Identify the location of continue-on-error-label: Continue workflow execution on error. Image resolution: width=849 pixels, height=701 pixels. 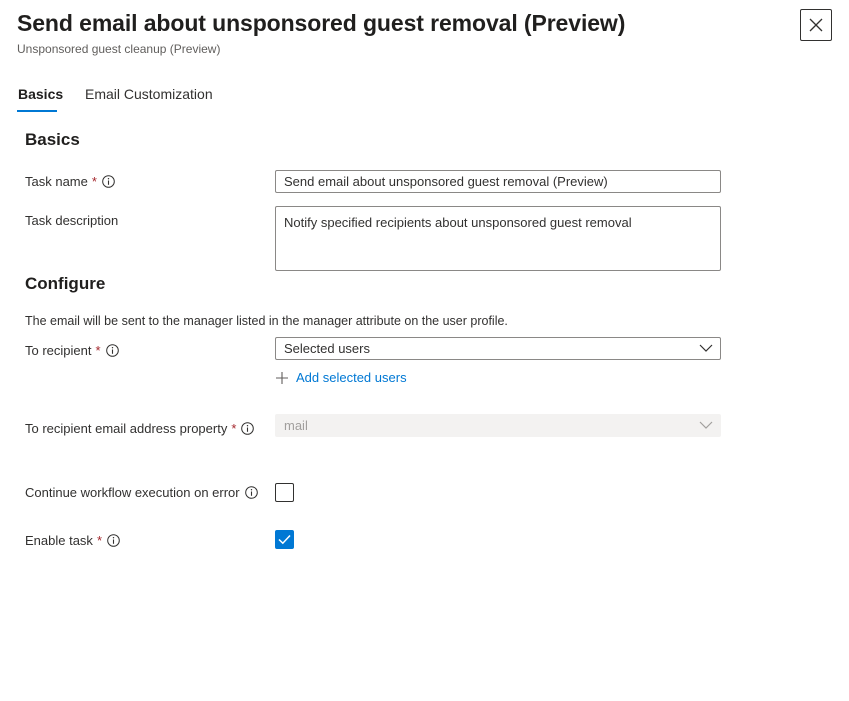
(141, 492).